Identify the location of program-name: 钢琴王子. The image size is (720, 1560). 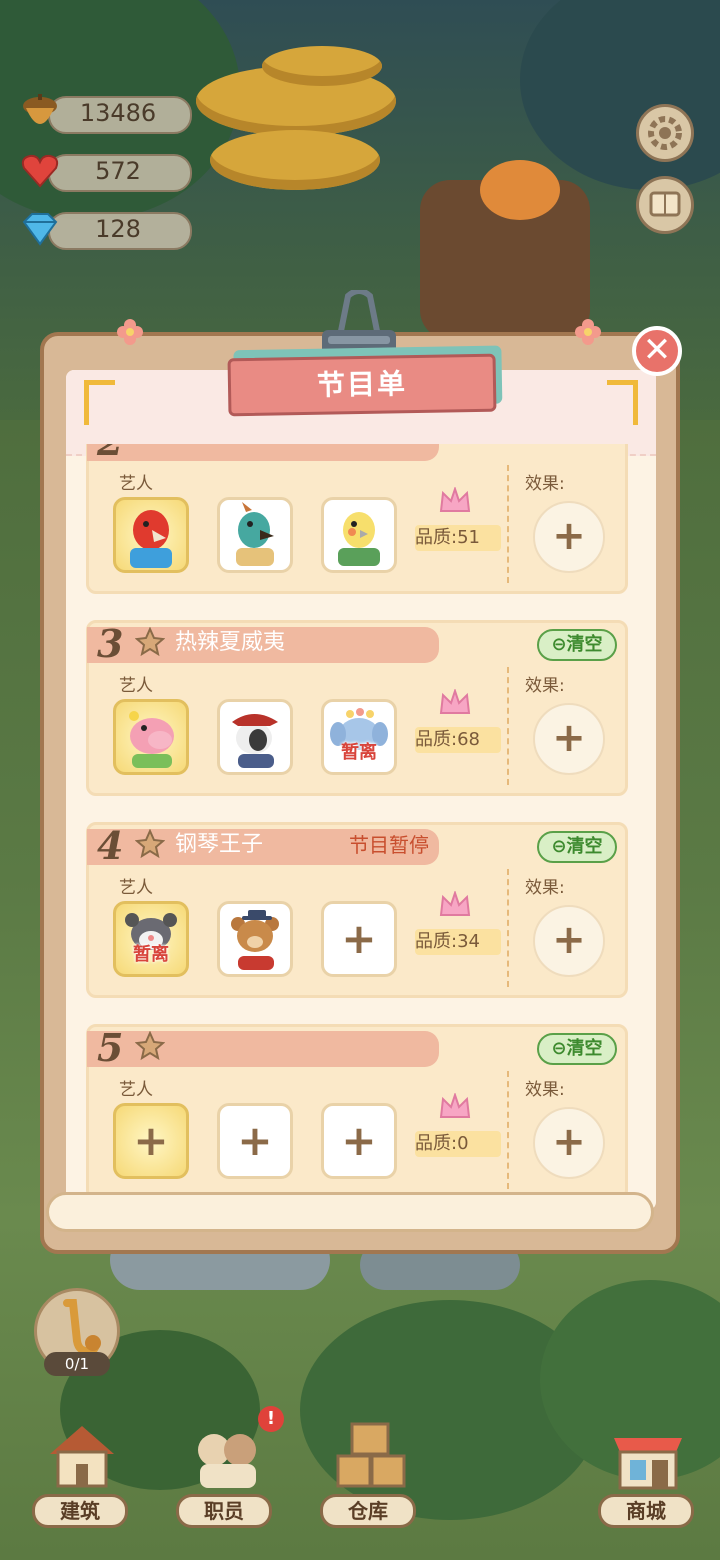
(219, 844).